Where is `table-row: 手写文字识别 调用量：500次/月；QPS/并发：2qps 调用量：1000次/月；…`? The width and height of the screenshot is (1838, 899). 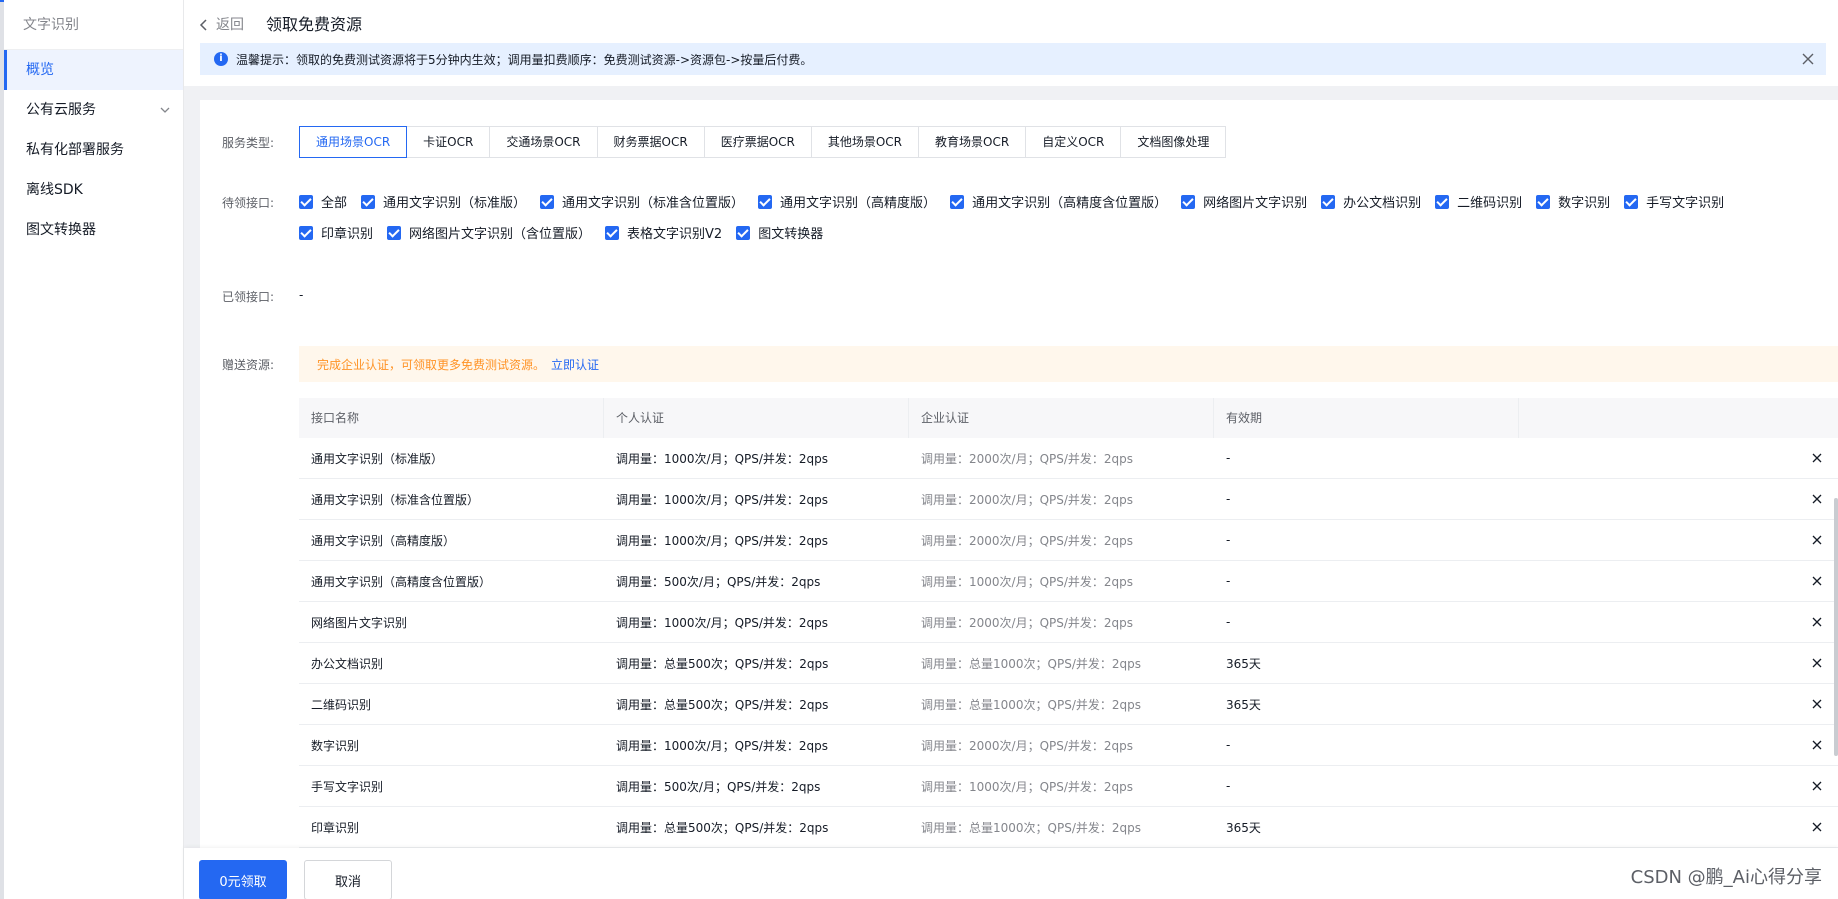
table-row: 手写文字识别 调用量：500次/月；QPS/并发：2qps 调用量：1000次/月；… is located at coordinates (1068, 786).